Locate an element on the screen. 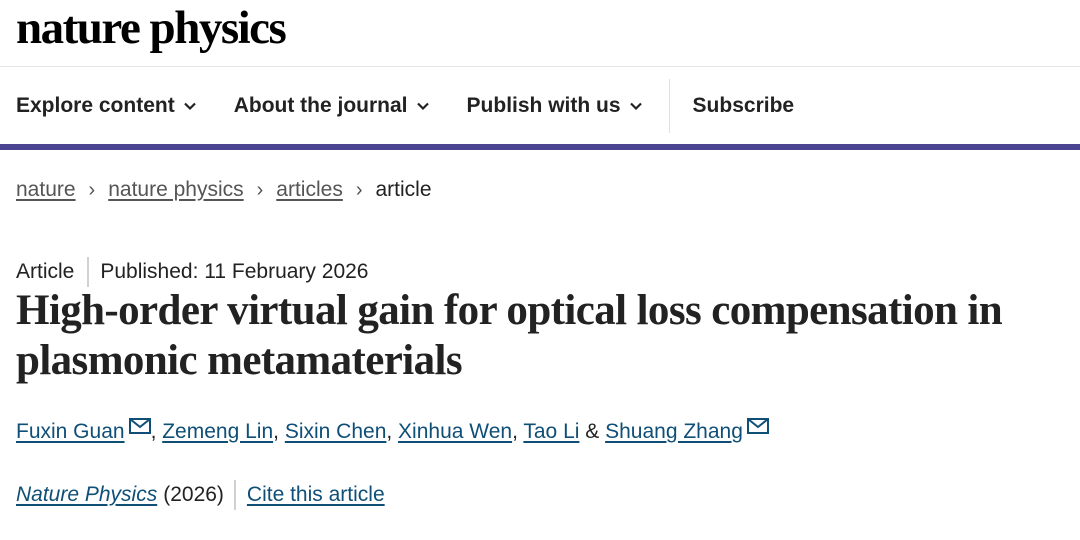 The width and height of the screenshot is (1080, 540). meta-divider is located at coordinates (88, 272).